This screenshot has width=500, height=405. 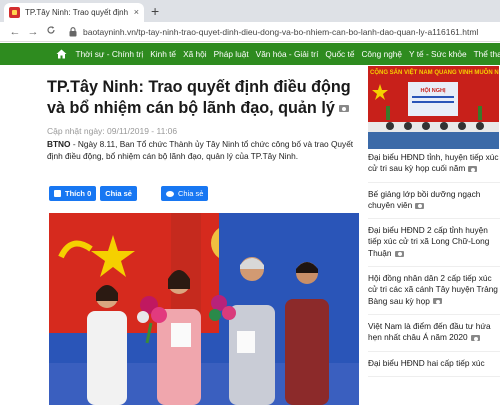 I want to click on zalo-share-button: Chia sẻ, so click(x=184, y=193).